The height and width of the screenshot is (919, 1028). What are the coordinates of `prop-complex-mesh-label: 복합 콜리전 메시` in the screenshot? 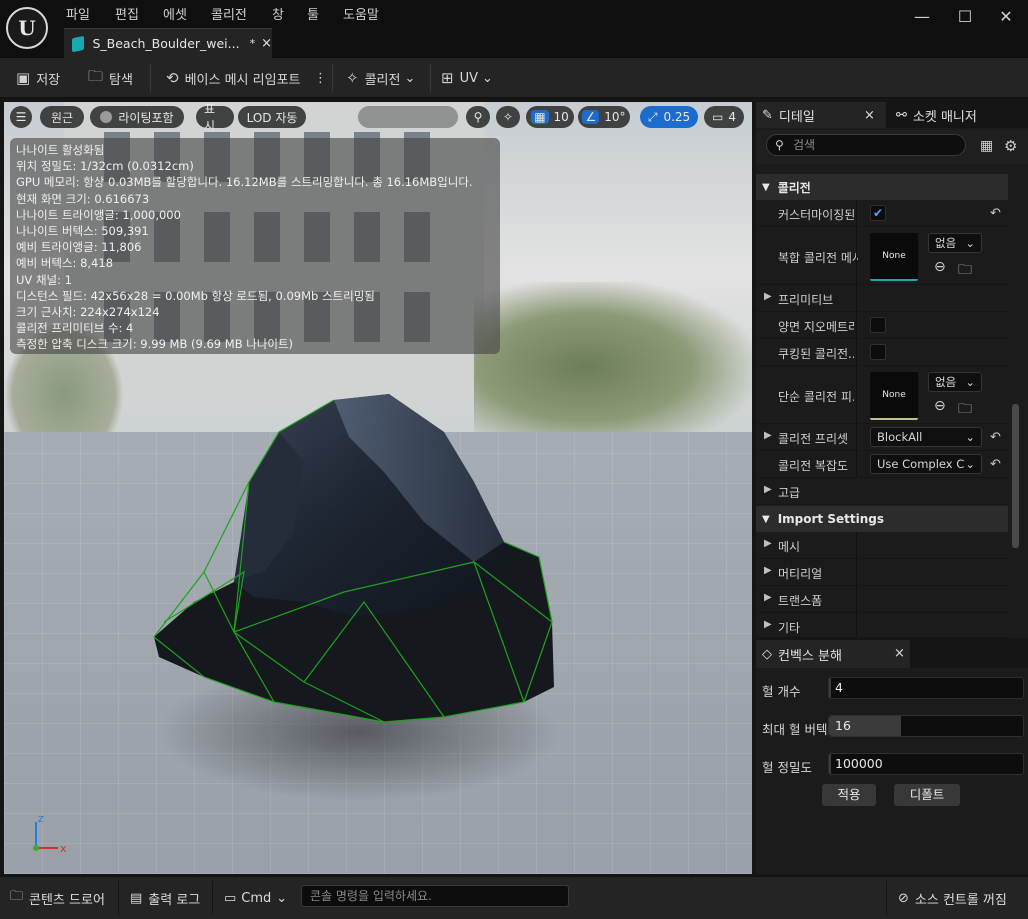 It's located at (818, 258).